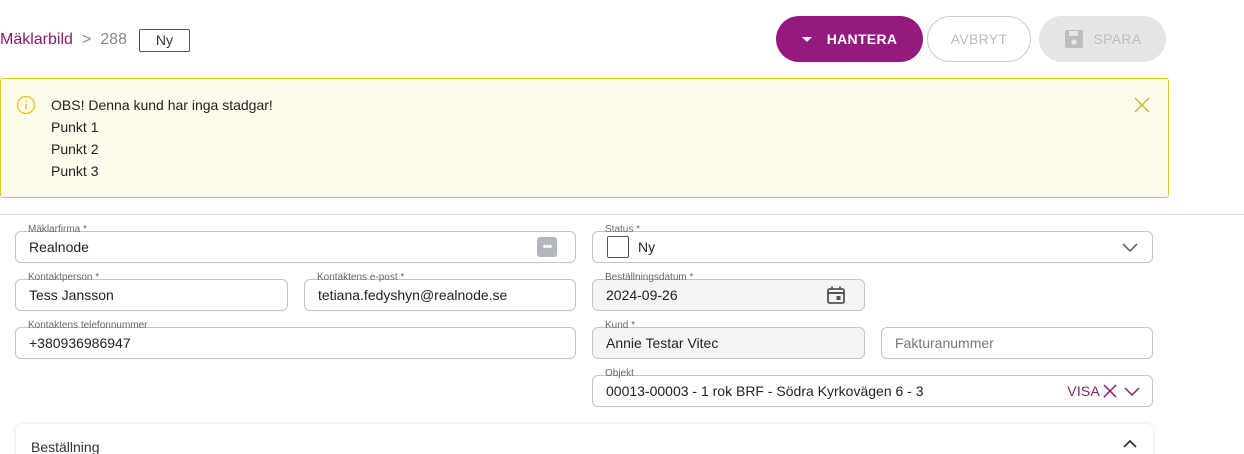 The image size is (1244, 454). I want to click on object-actions: VISA, so click(1103, 391).